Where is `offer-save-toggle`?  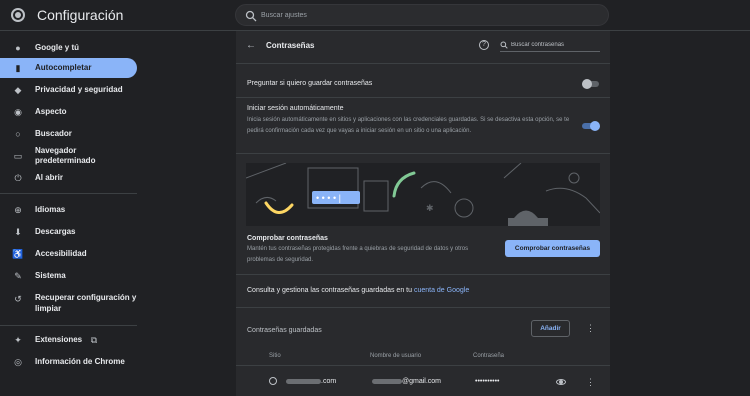
offer-save-toggle is located at coordinates (590, 84).